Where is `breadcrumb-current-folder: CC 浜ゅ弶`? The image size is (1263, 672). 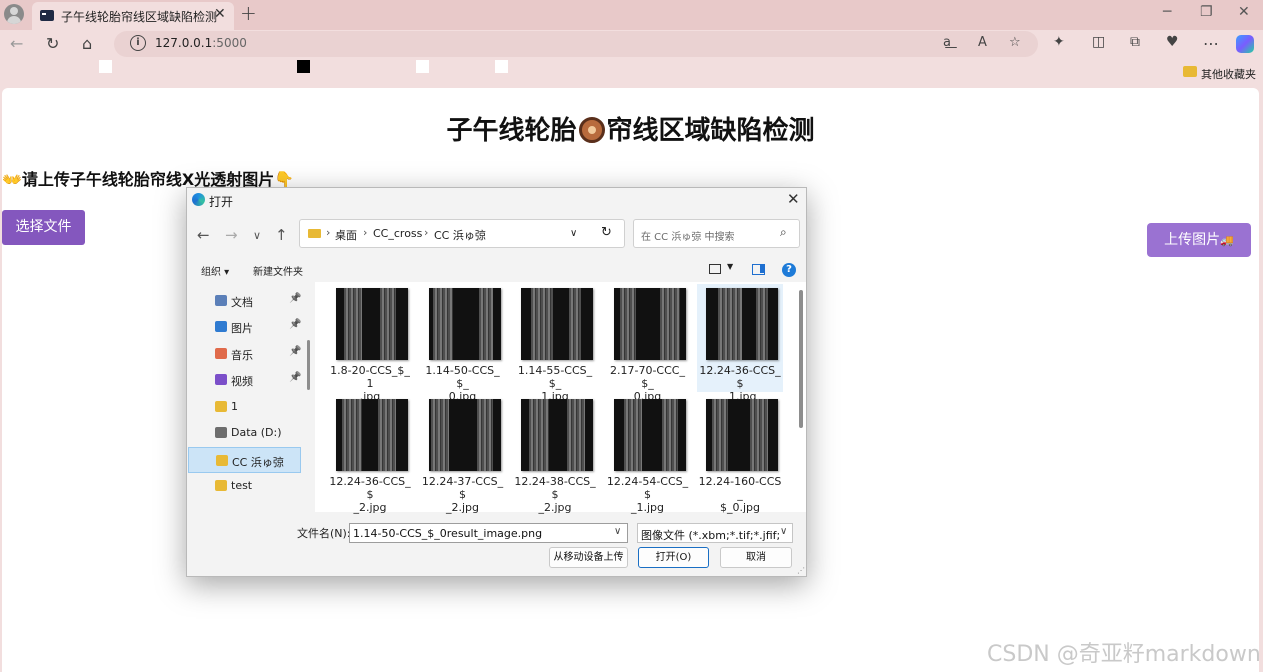 breadcrumb-current-folder: CC 浜ゅ弶 is located at coordinates (460, 235).